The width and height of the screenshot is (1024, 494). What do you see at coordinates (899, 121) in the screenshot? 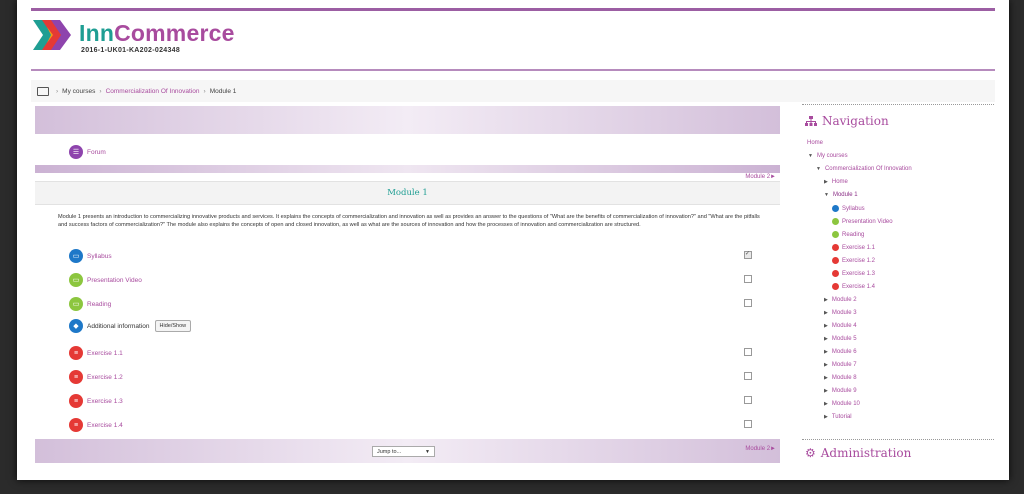
I see `navigation-title: Navigation` at bounding box center [899, 121].